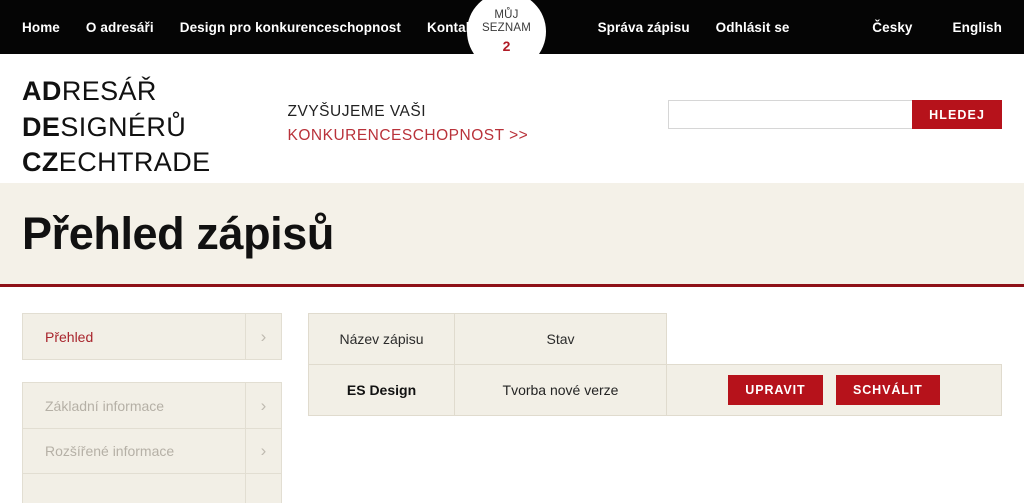 The image size is (1024, 503). What do you see at coordinates (957, 114) in the screenshot?
I see `search-submit-button: HLEDEJ` at bounding box center [957, 114].